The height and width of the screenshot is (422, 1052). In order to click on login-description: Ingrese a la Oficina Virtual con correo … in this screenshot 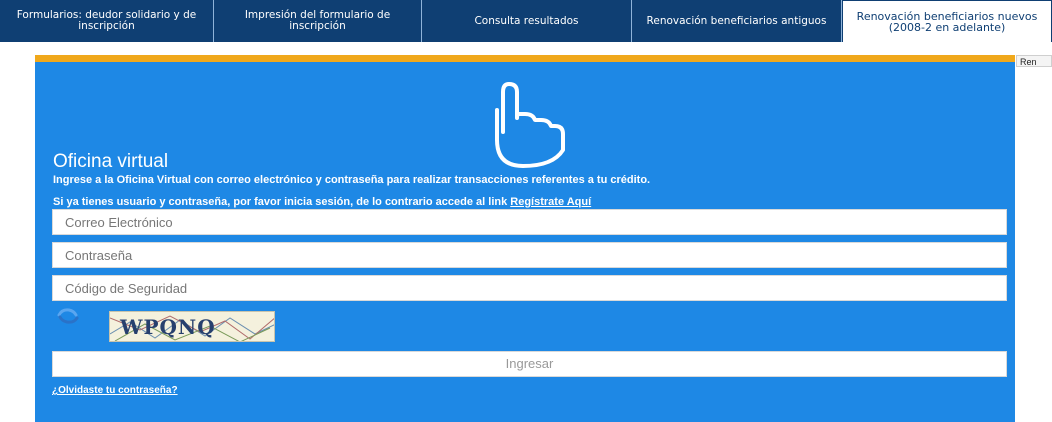, I will do `click(352, 180)`.